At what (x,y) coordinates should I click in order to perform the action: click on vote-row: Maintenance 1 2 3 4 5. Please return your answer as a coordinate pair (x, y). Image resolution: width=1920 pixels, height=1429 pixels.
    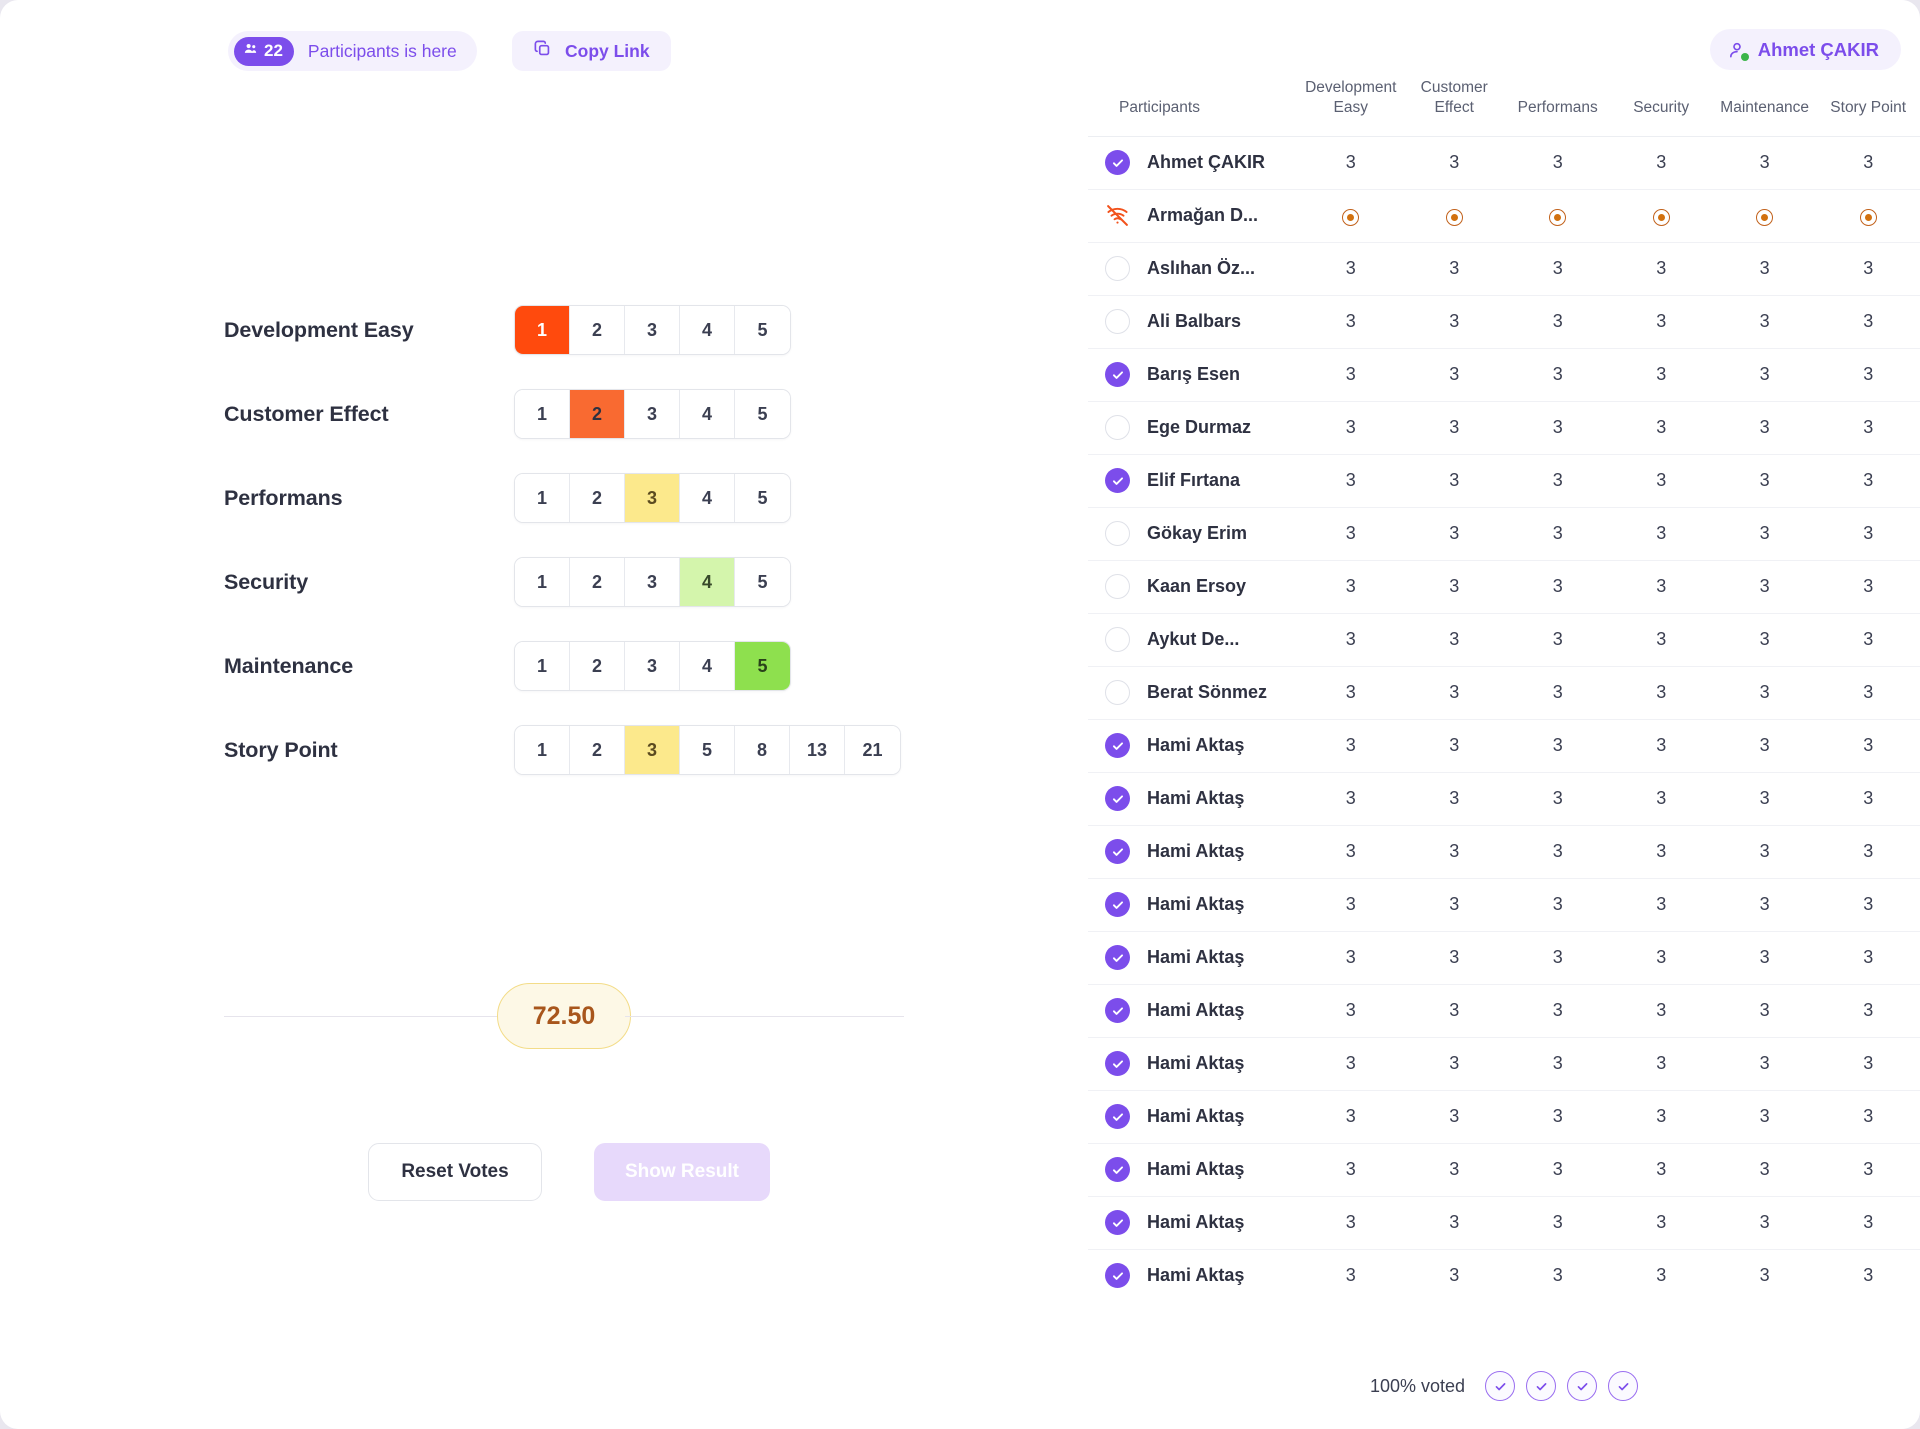
    Looking at the image, I should click on (584, 666).